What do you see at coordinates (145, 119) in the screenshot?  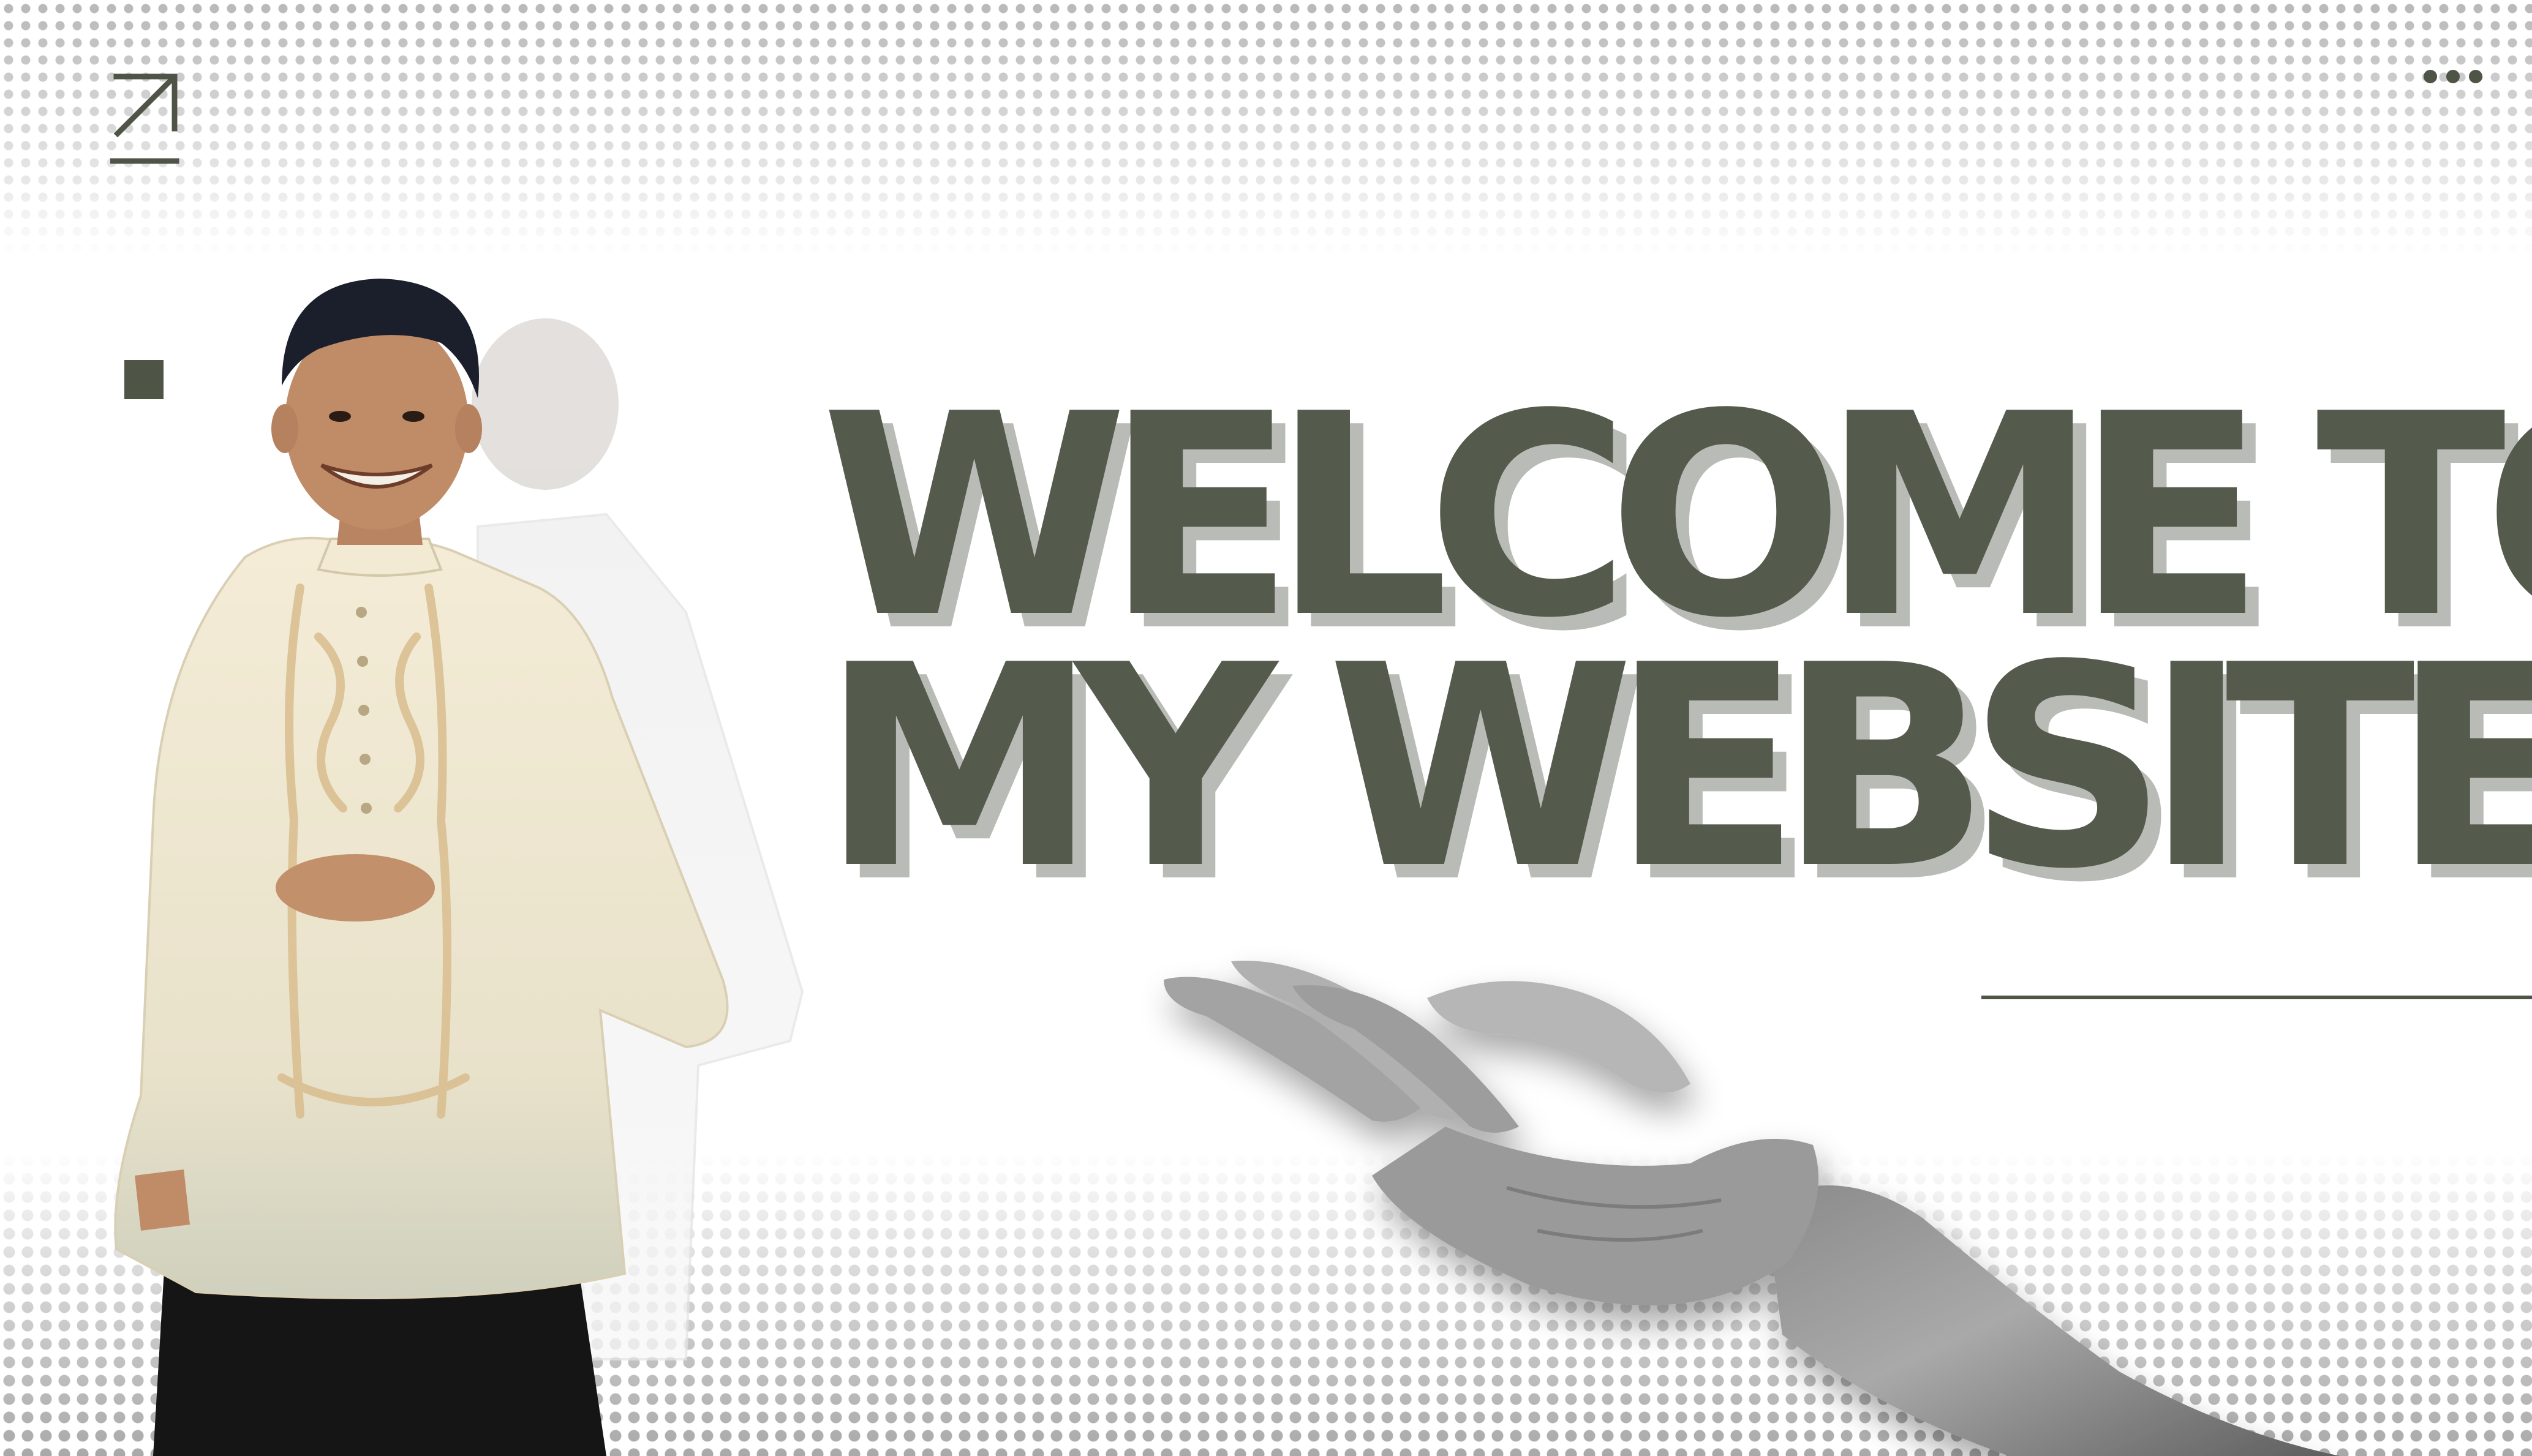 I see `arrow-up-right-icon` at bounding box center [145, 119].